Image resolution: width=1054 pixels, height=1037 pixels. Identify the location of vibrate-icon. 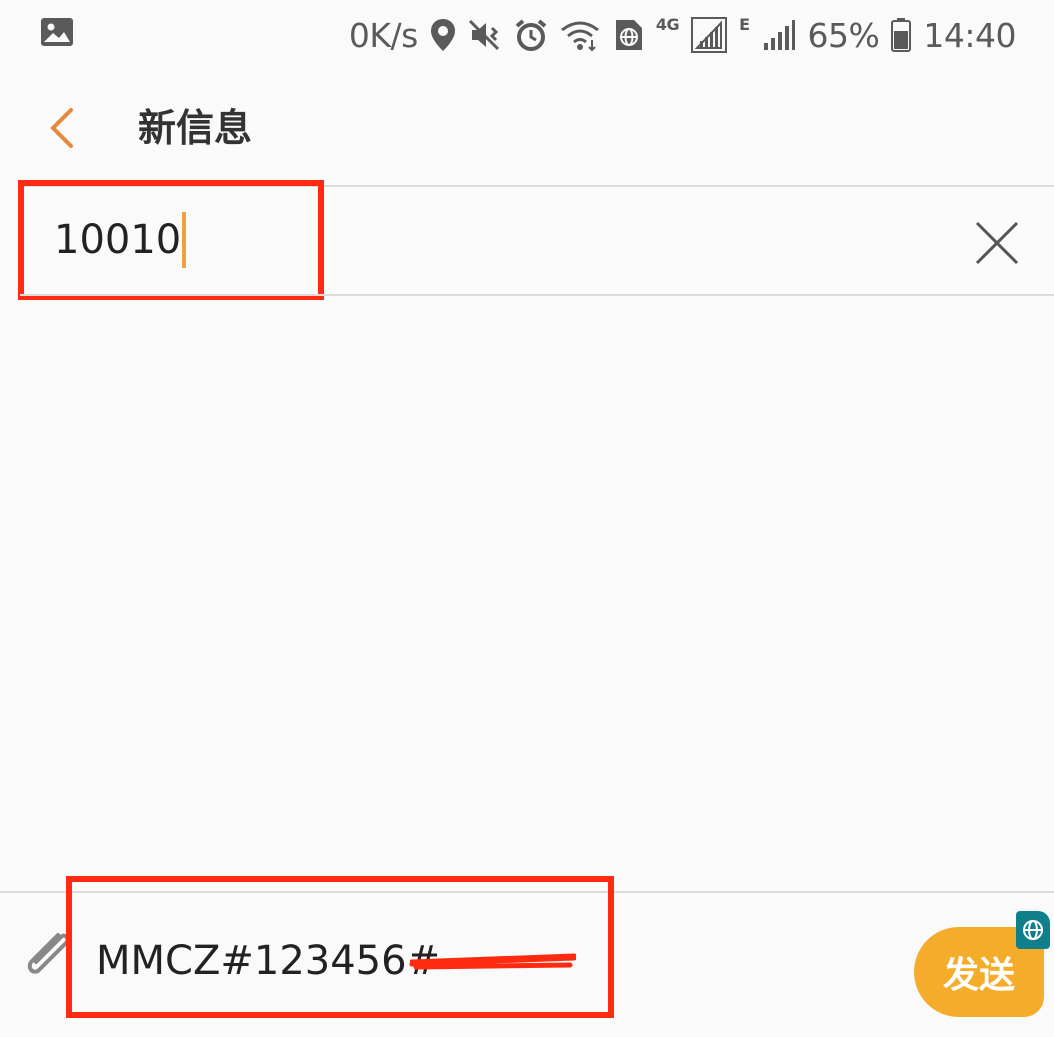
(485, 35).